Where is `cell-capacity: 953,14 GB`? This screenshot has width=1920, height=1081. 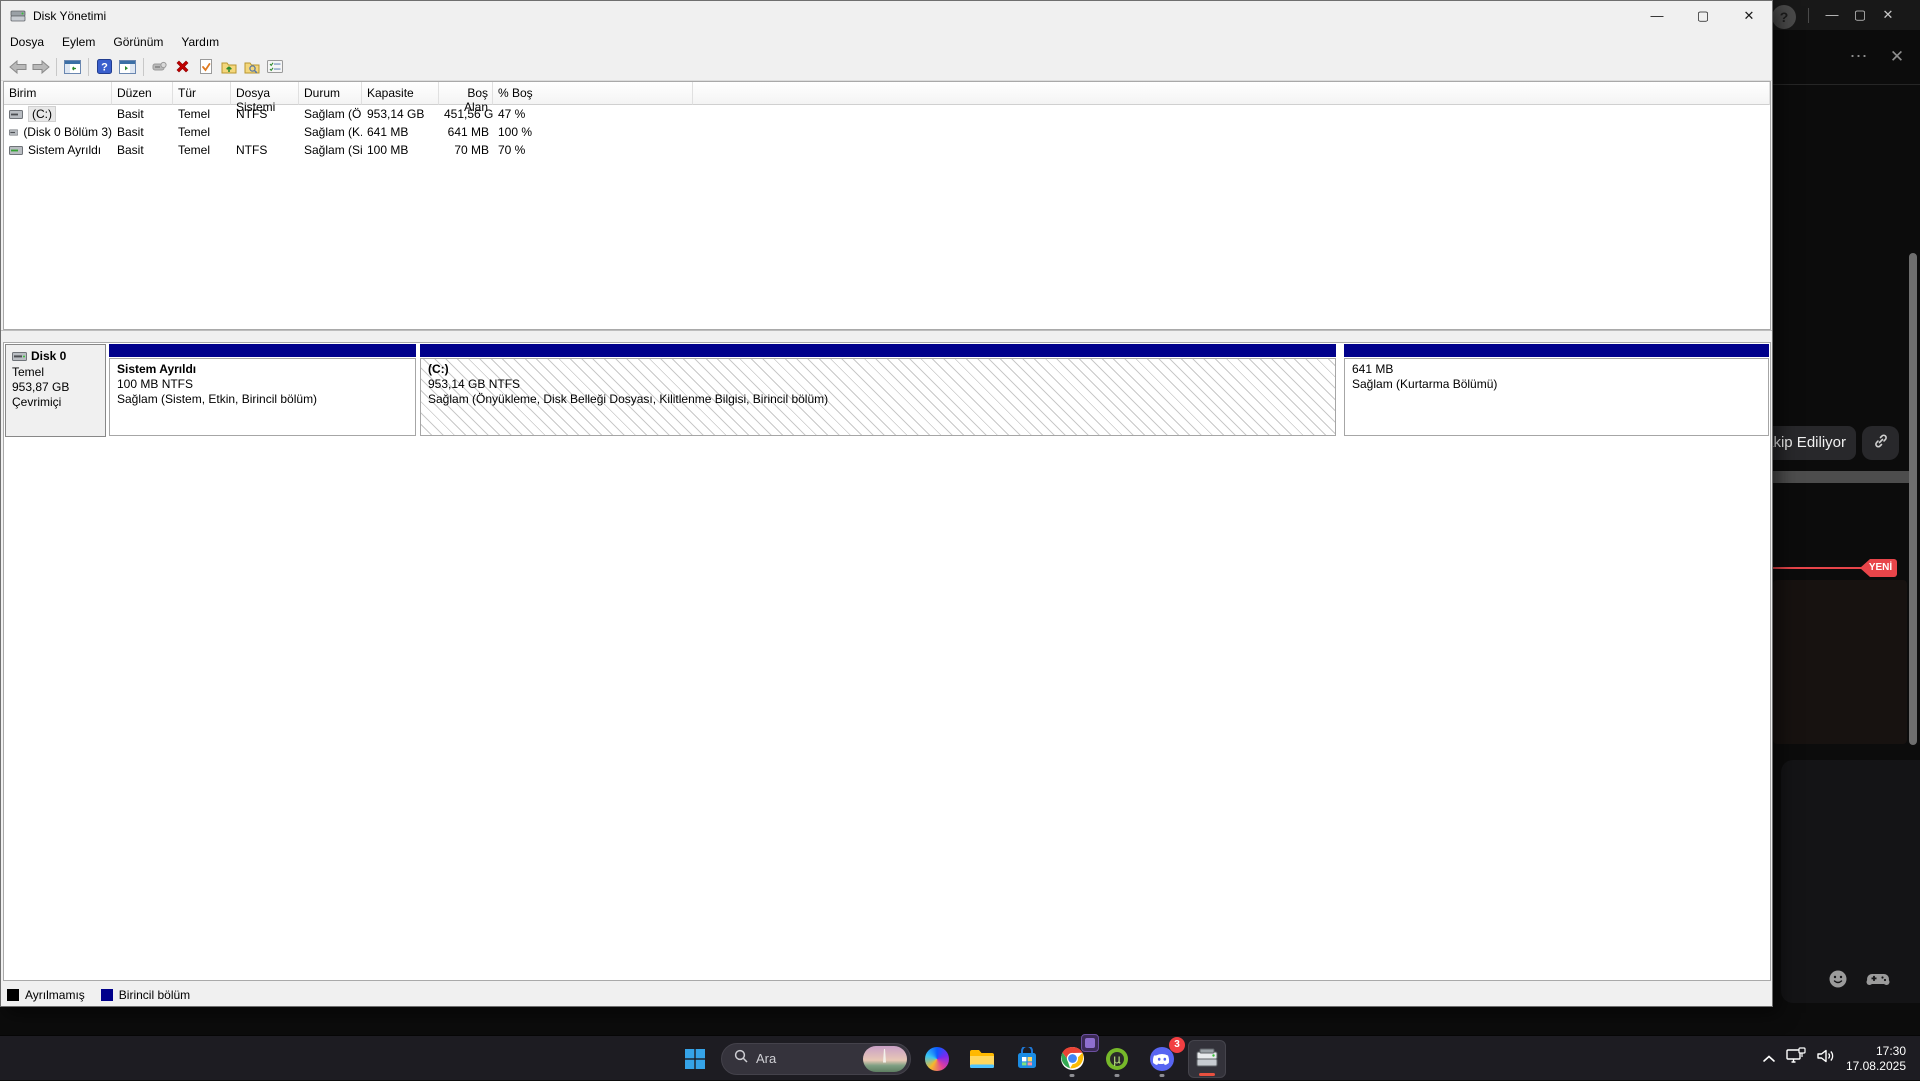
cell-capacity: 953,14 GB is located at coordinates (396, 114).